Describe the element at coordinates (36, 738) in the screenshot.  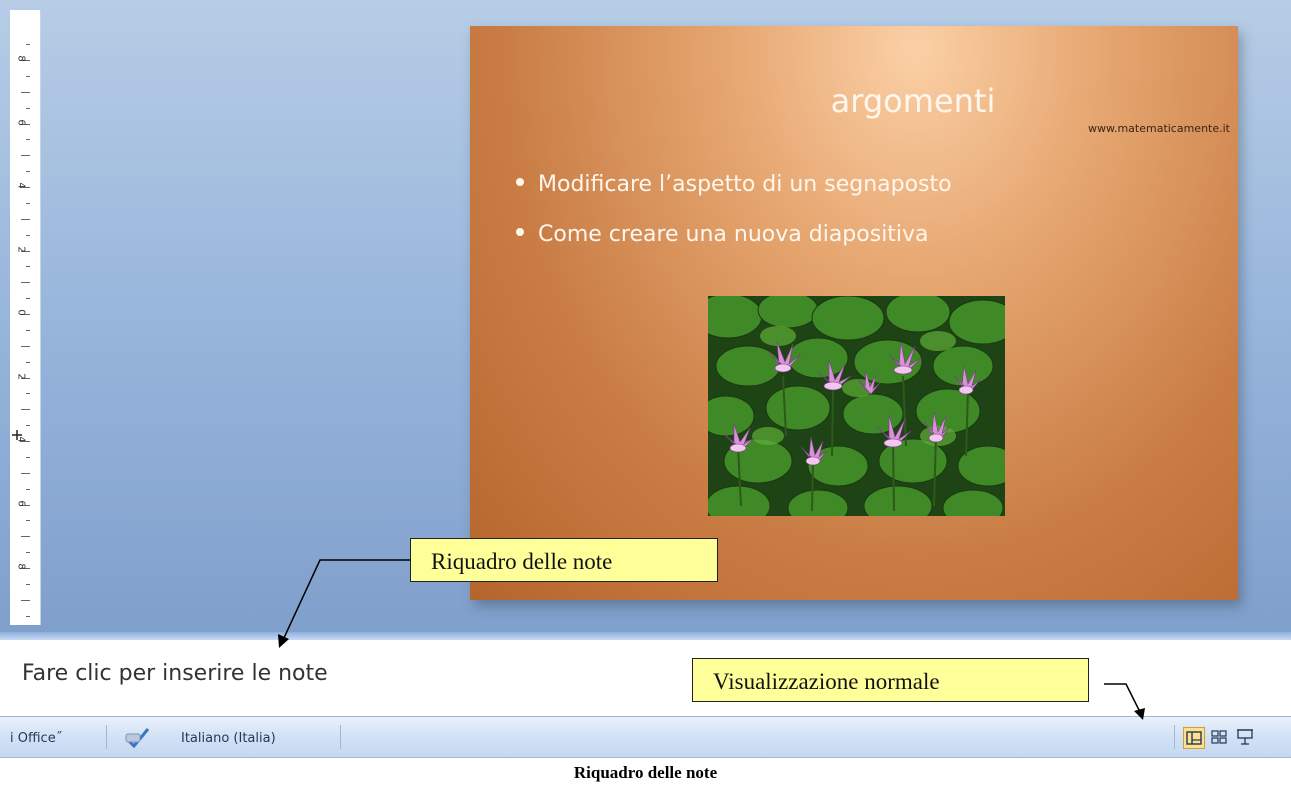
I see `office-status-text: i Office˝` at that location.